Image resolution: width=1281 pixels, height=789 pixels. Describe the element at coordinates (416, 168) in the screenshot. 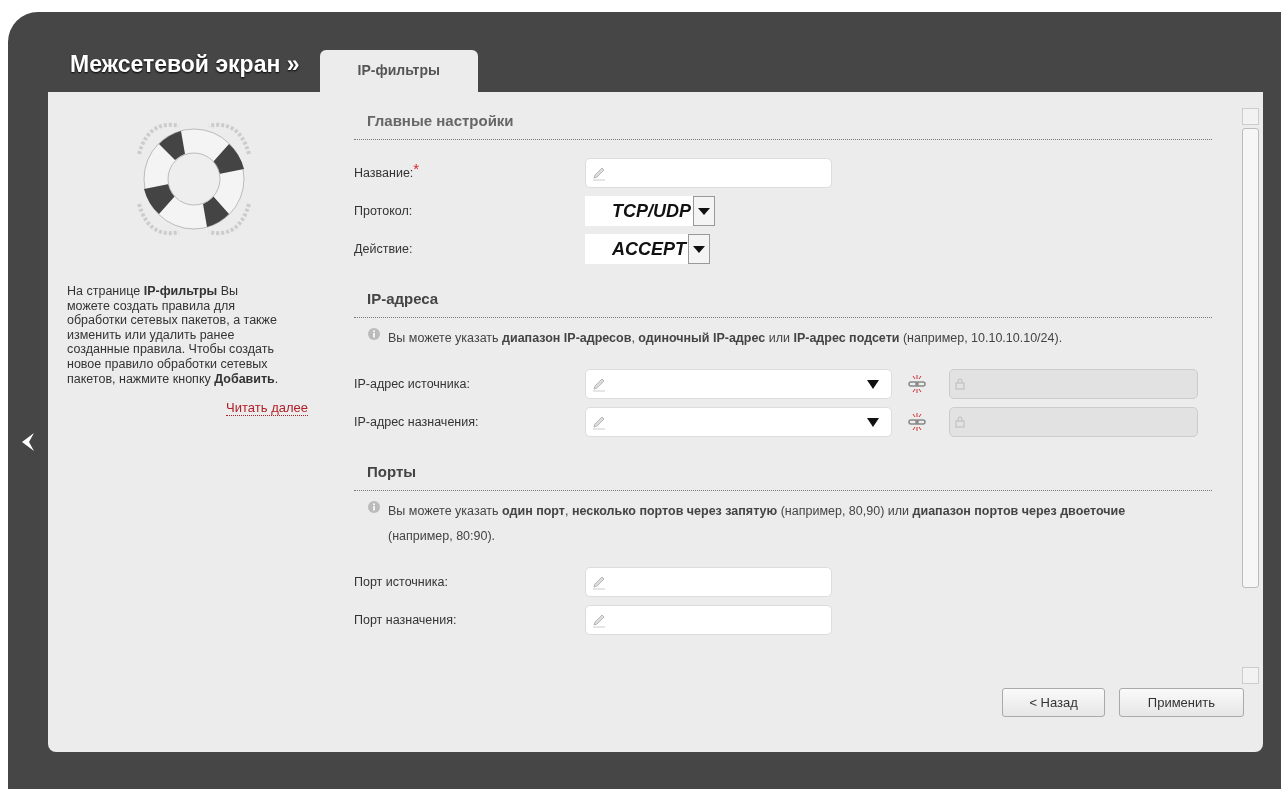

I see `required-mark: *` at that location.